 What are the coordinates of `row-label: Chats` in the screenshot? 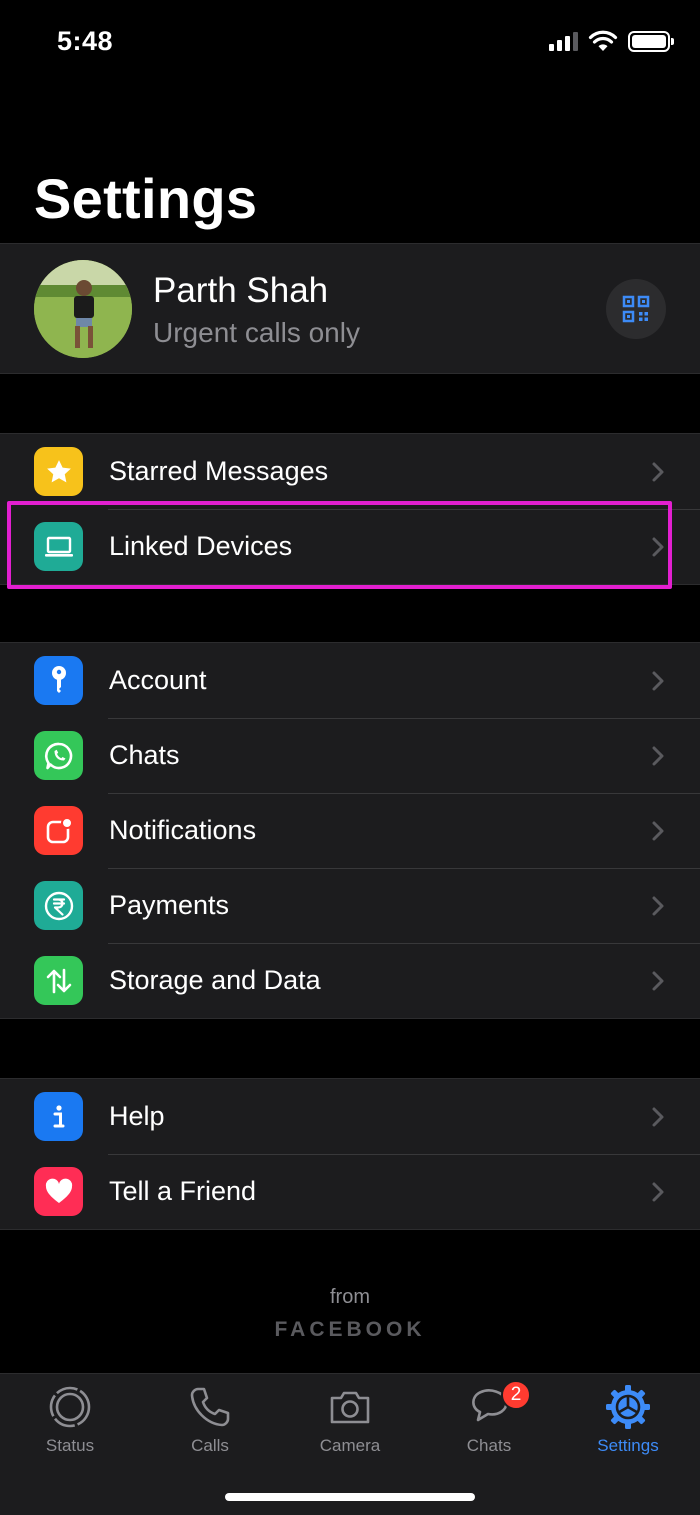 It's located at (144, 755).